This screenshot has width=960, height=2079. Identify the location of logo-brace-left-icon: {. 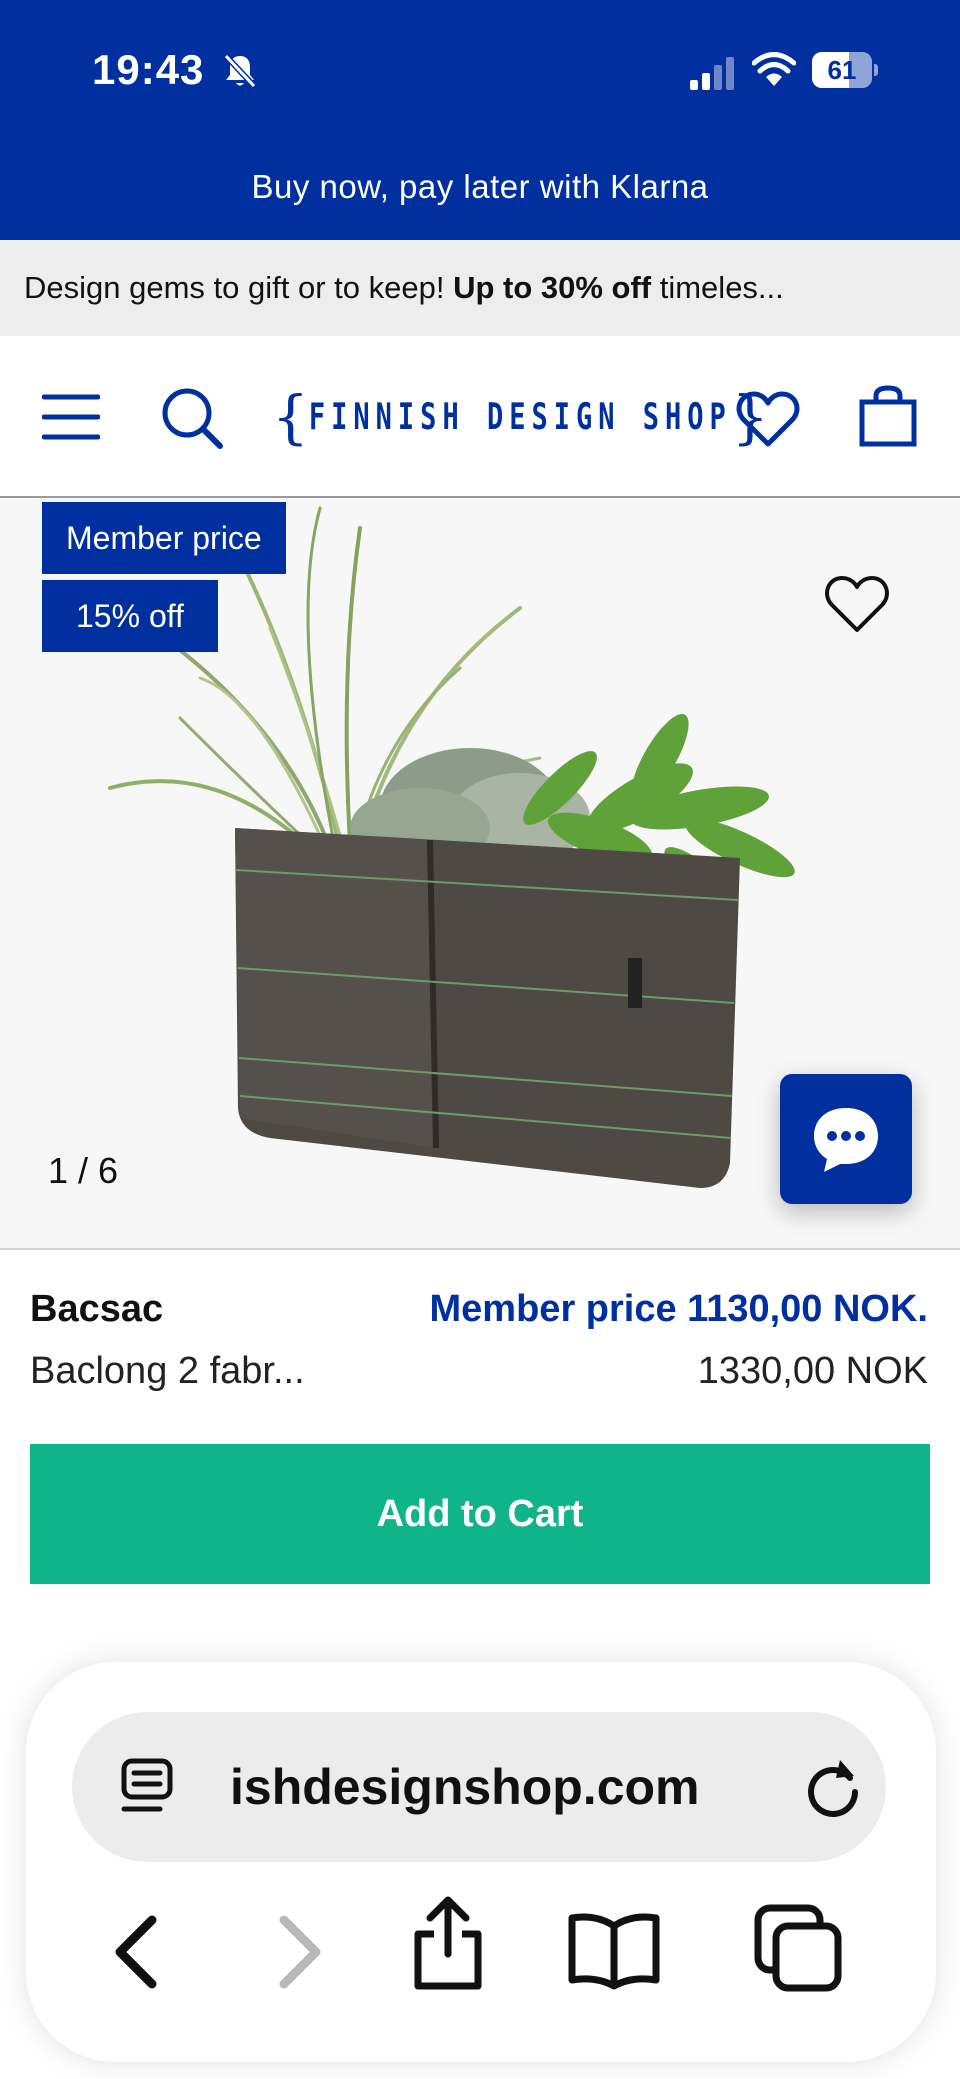
(290, 417).